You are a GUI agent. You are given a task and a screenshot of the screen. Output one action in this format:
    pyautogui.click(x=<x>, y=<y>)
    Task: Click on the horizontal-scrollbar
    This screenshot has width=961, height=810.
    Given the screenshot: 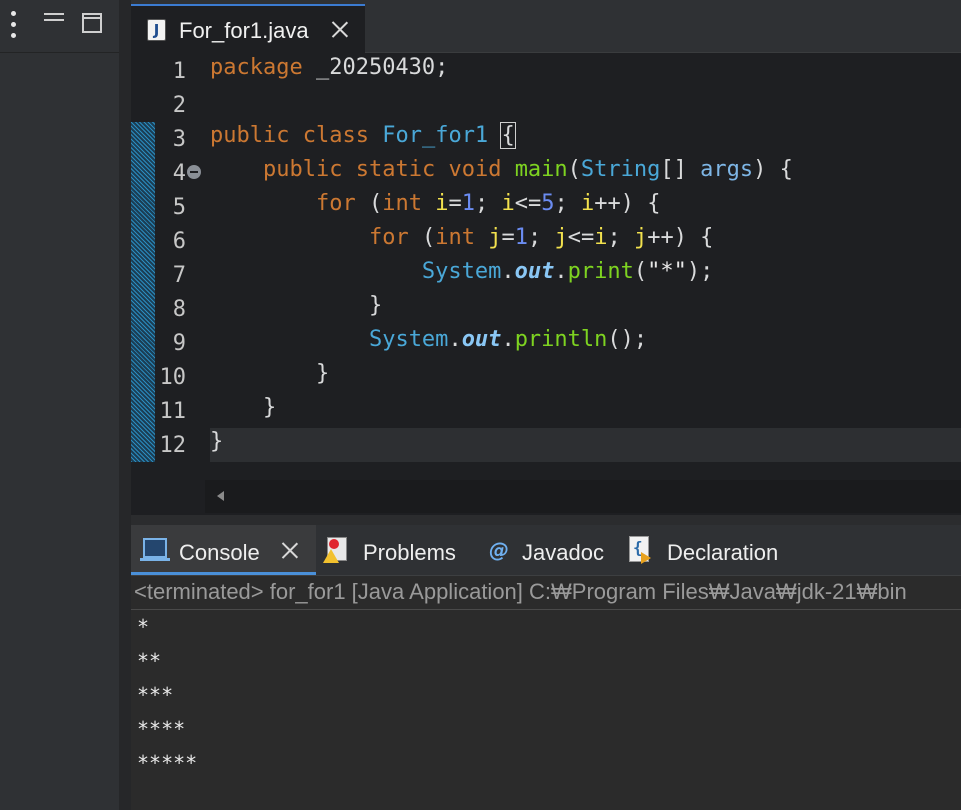 What is the action you would take?
    pyautogui.click(x=583, y=496)
    